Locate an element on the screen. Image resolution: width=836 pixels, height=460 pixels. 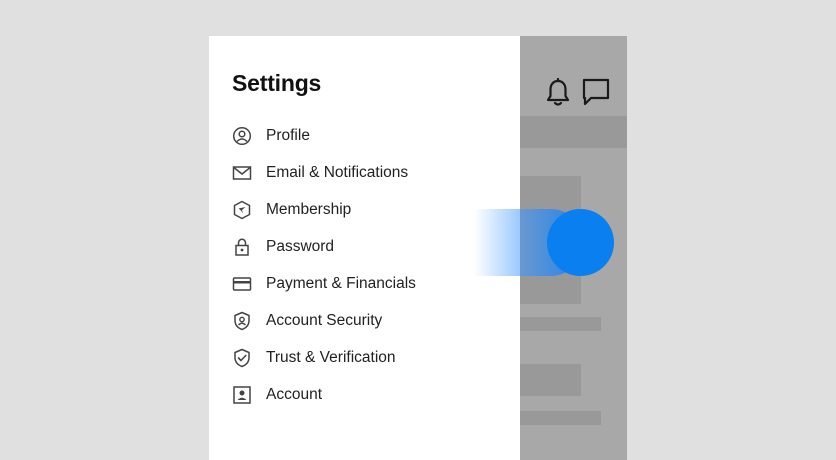
lock-icon is located at coordinates (242, 247).